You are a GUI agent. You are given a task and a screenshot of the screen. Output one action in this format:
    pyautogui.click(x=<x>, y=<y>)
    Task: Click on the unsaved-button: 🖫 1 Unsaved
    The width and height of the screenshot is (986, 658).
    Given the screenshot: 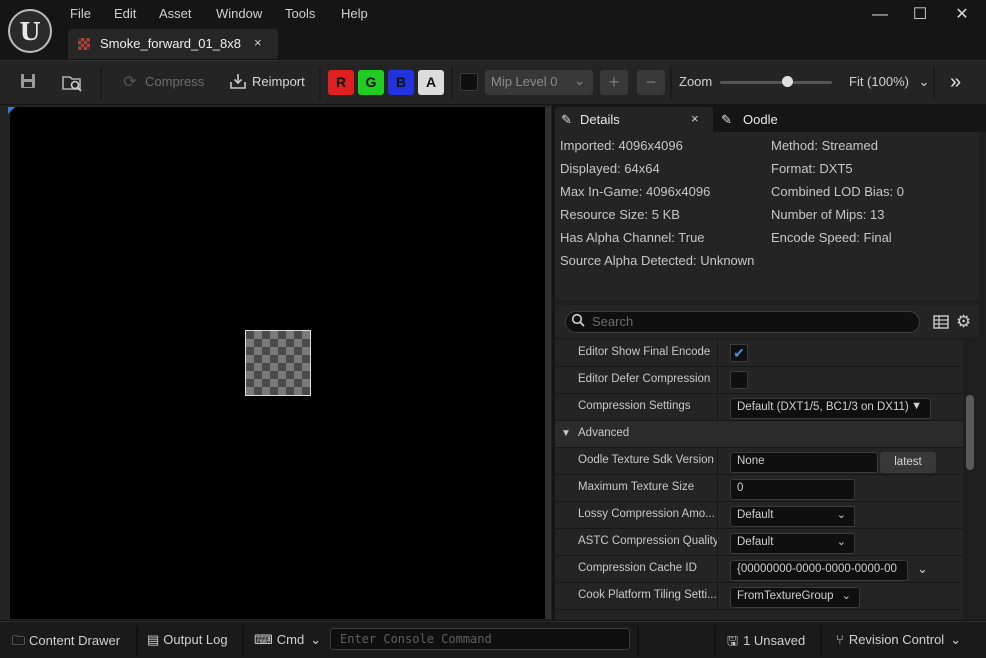 What is the action you would take?
    pyautogui.click(x=766, y=643)
    